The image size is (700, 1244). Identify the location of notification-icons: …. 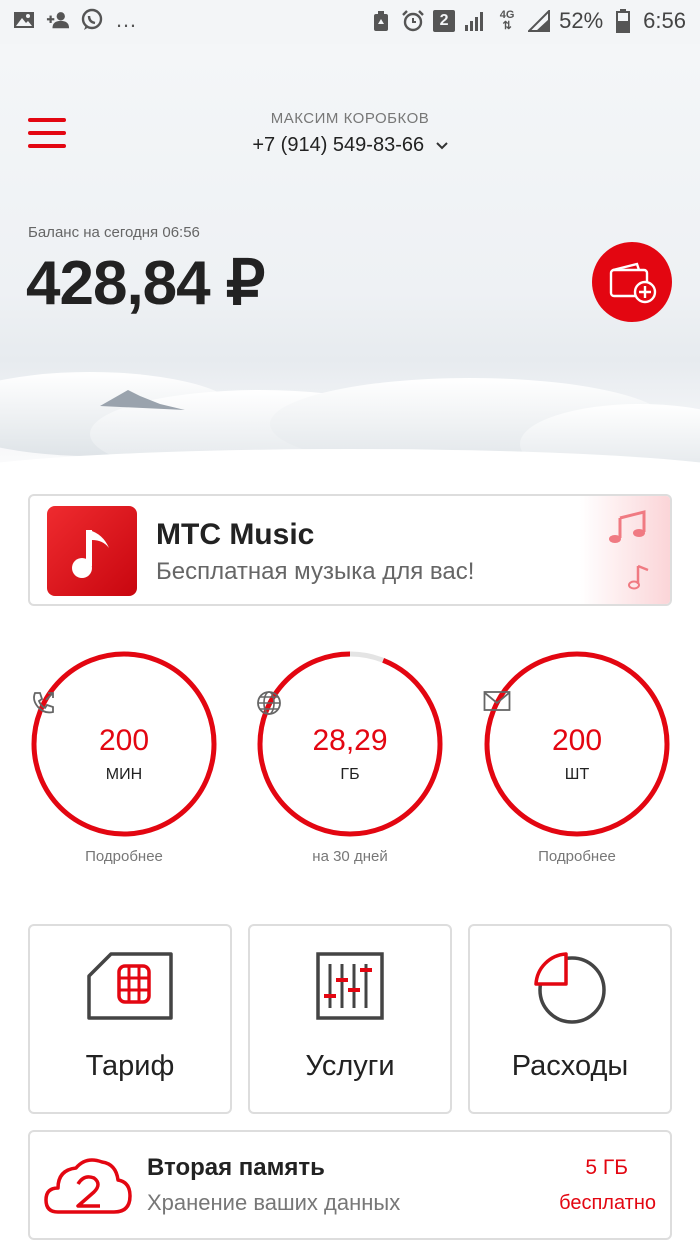
(75, 19).